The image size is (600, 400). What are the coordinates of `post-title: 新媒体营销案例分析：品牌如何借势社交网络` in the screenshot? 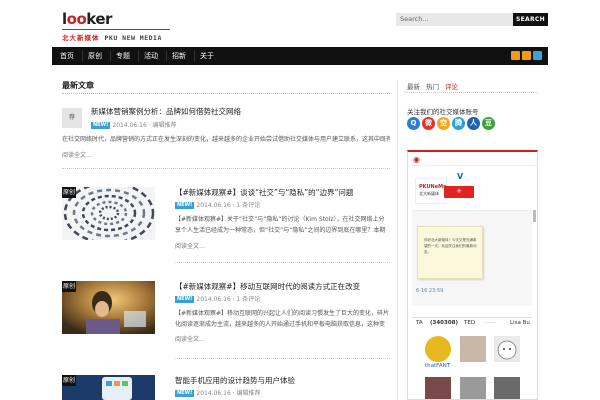 It's located at (166, 111).